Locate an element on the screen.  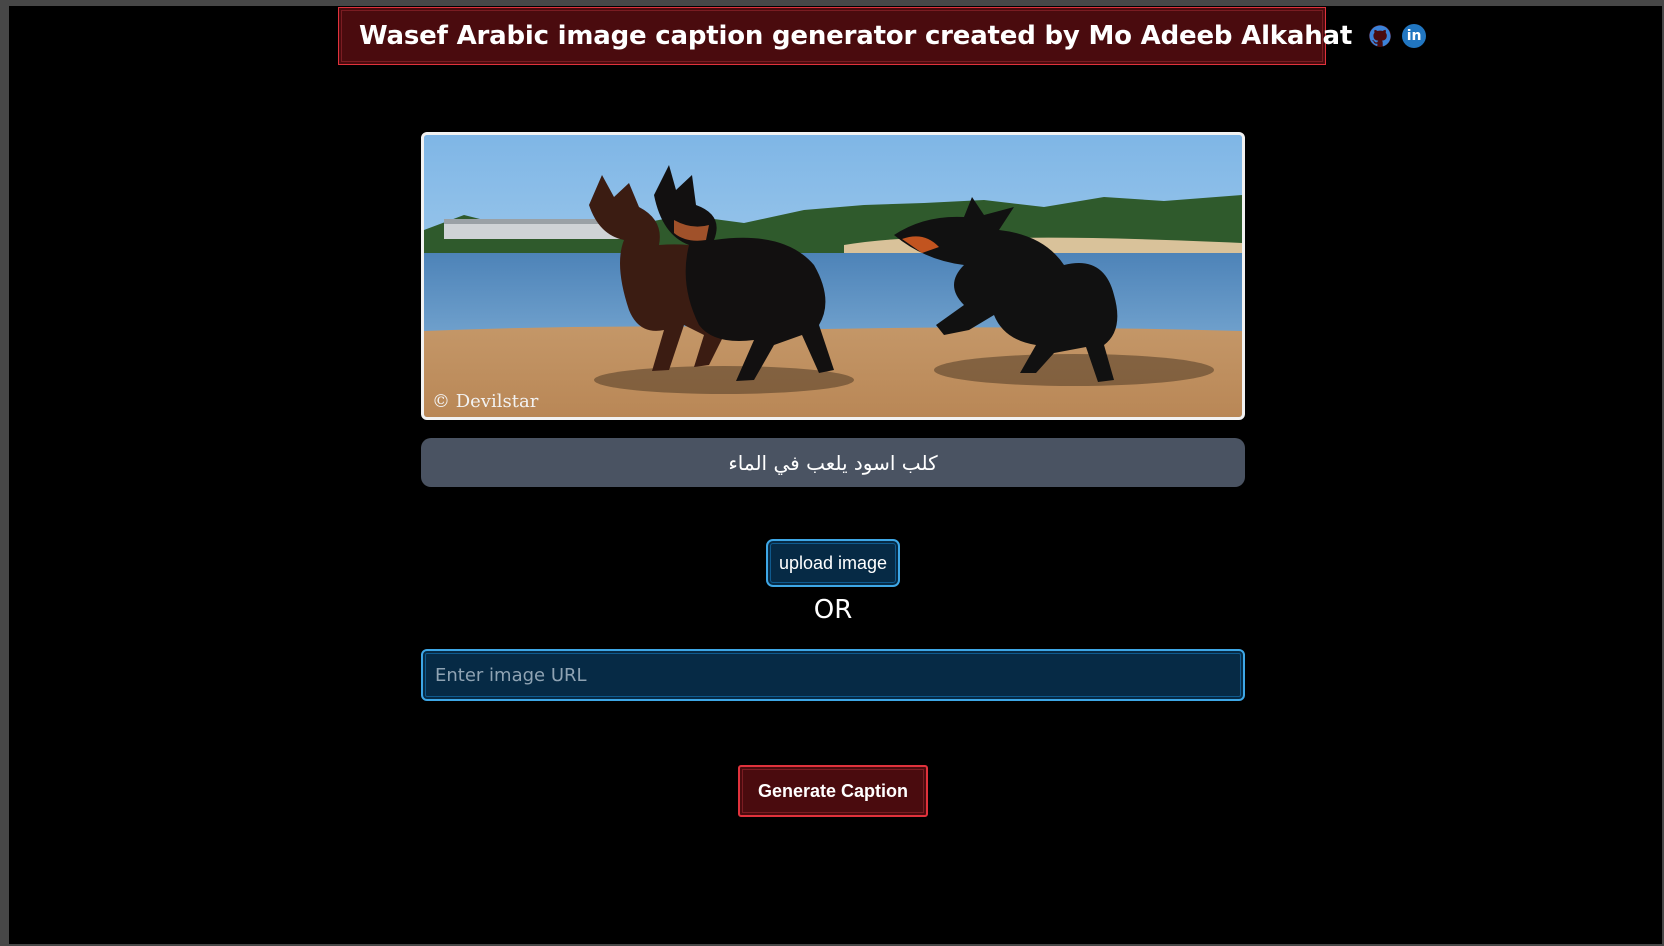
linkedin-icon: in is located at coordinates (1414, 36).